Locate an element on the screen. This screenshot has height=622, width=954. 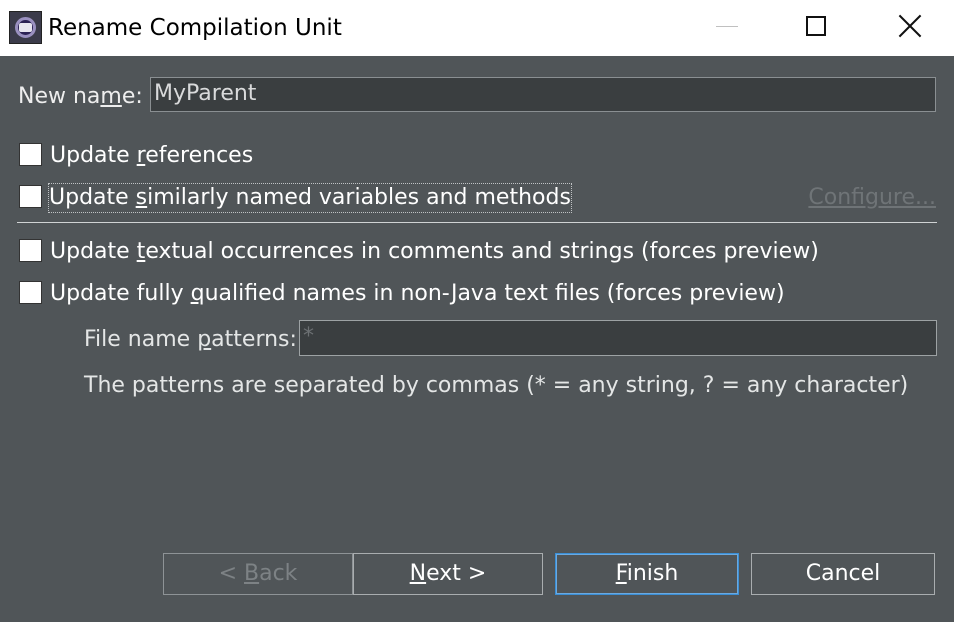
new-name-input: MyParent is located at coordinates (543, 94).